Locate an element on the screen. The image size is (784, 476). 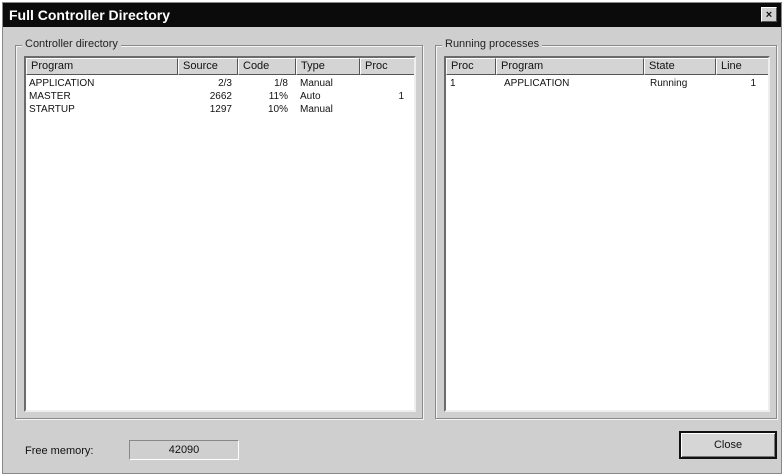
running-processes-header: Proc Program State Line is located at coordinates (607, 66).